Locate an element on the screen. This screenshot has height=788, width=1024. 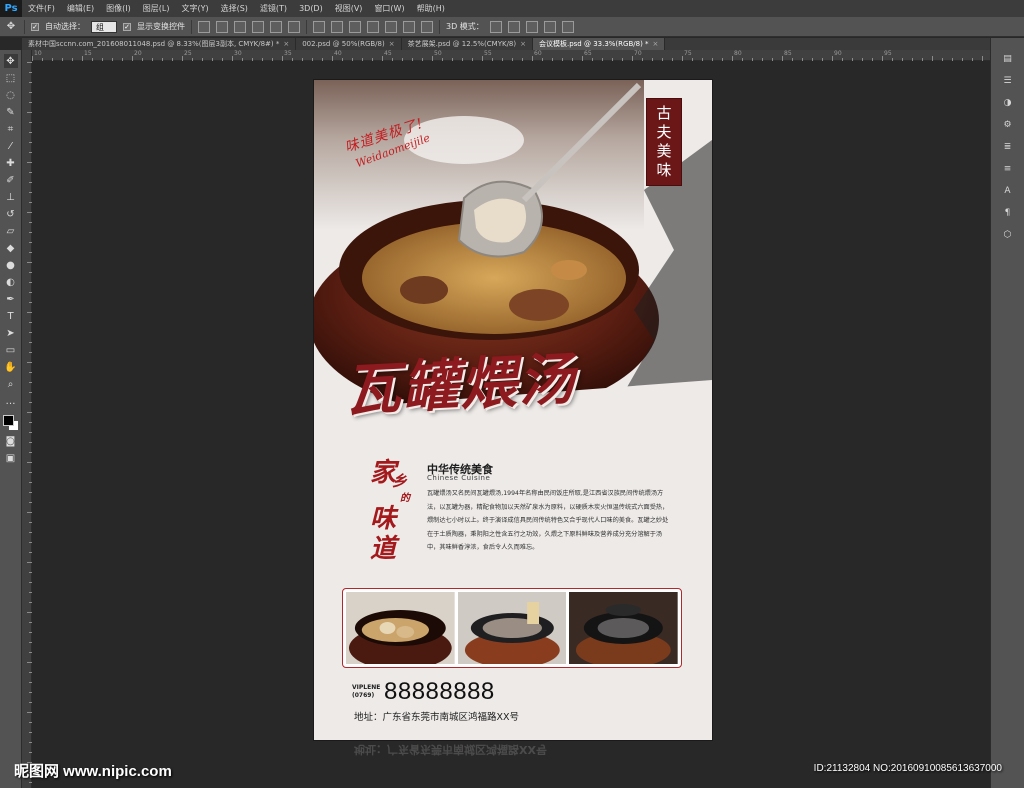
distribute-left-icon is located at coordinates (373, 26).